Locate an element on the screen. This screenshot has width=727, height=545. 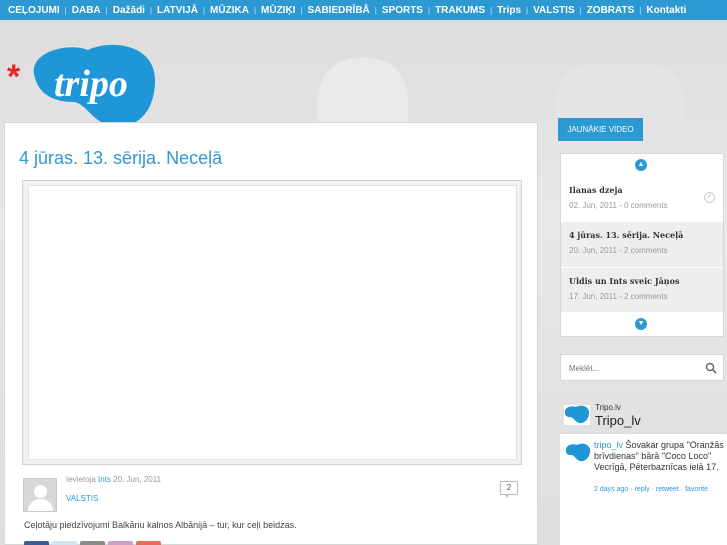
nav-item-celojumi: CEĻOJUMI is located at coordinates (34, 10).